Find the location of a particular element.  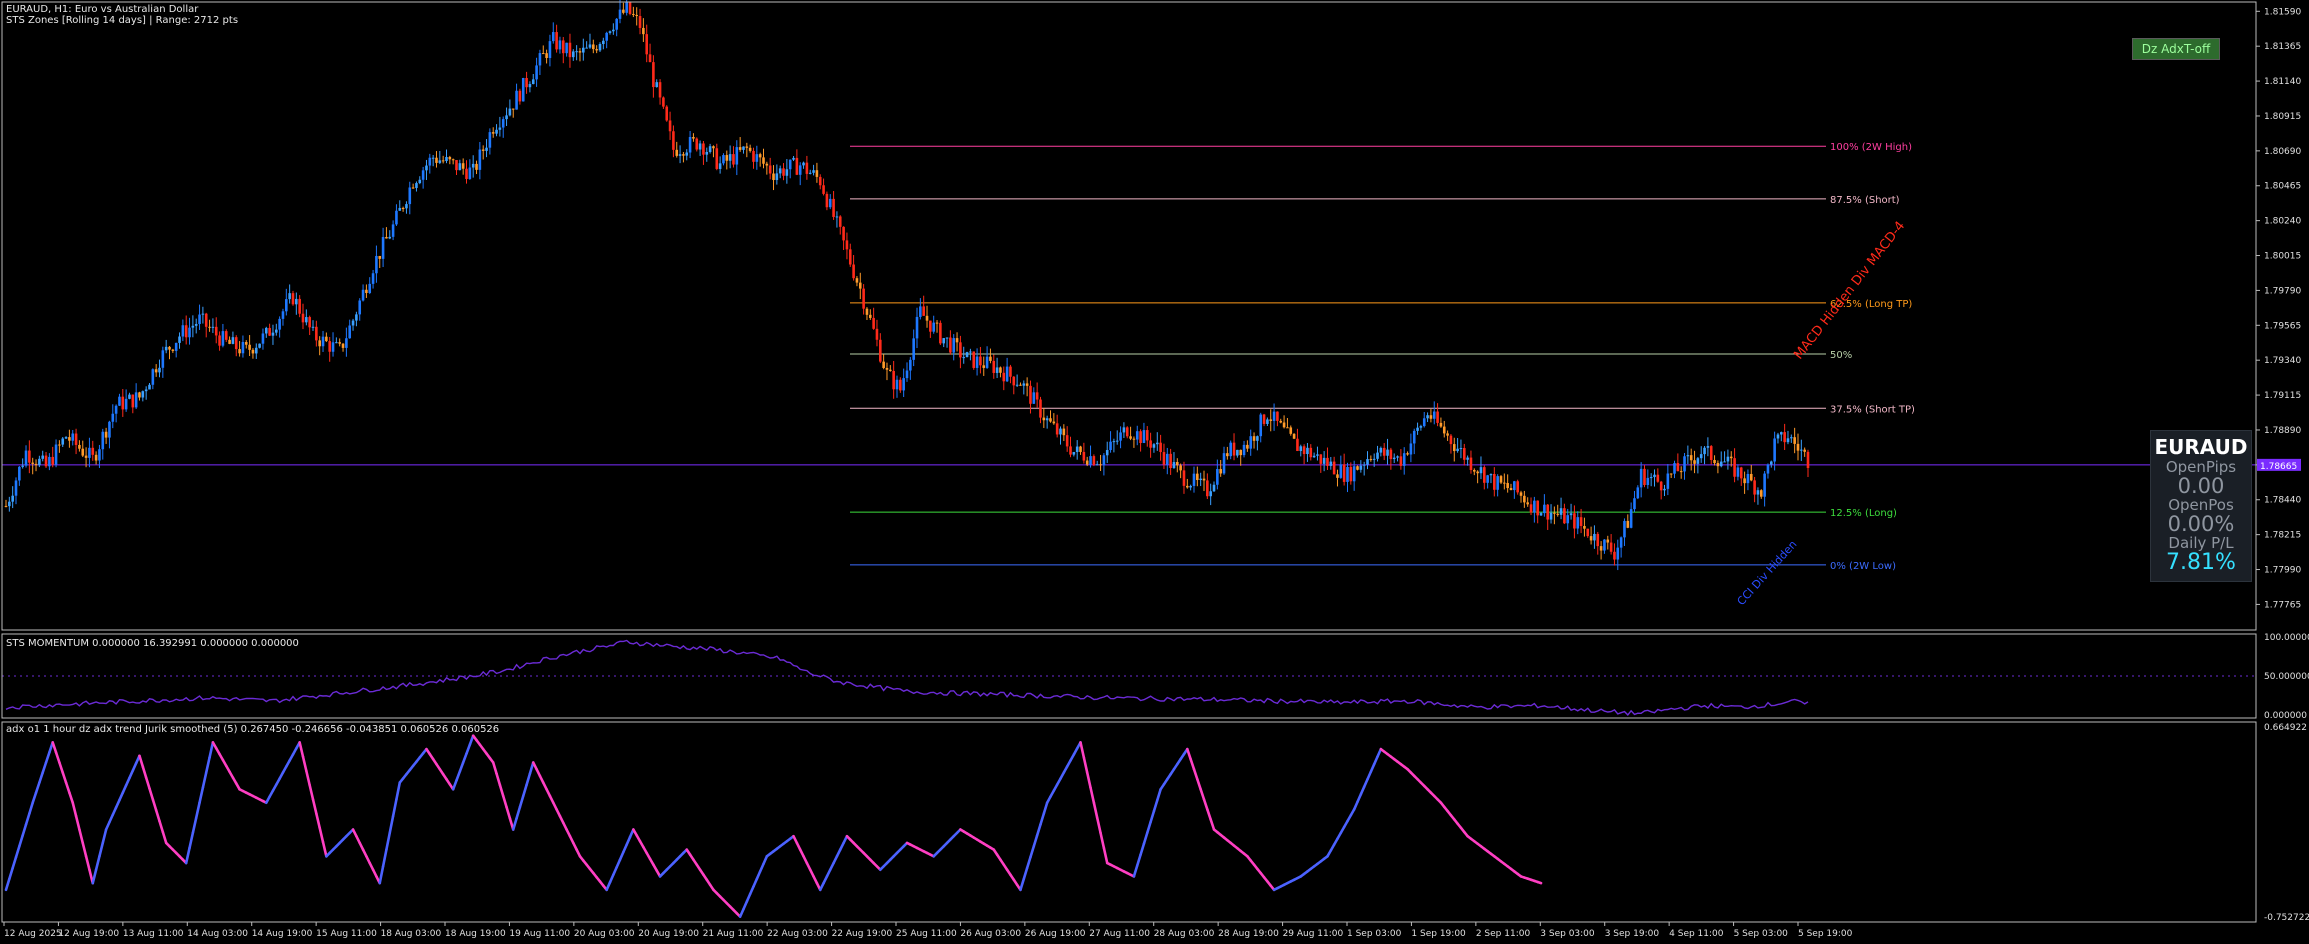

zone-label: 100% (2W High) is located at coordinates (1871, 147).